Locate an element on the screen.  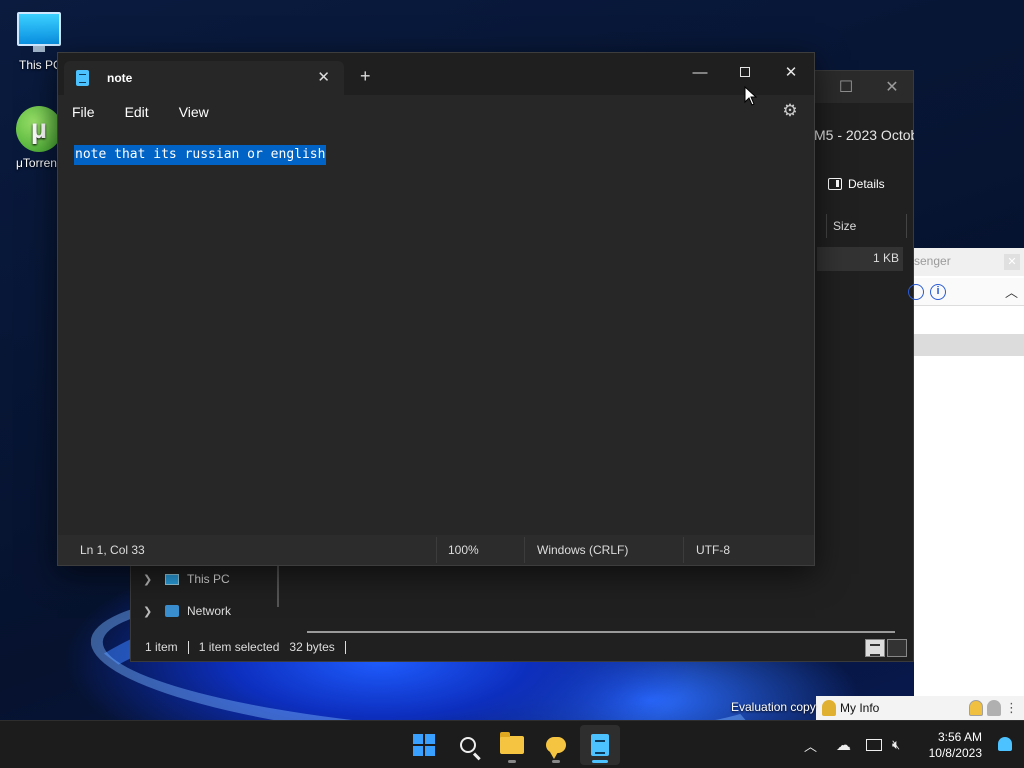
windows-logo-icon is located at coordinates (424, 745).